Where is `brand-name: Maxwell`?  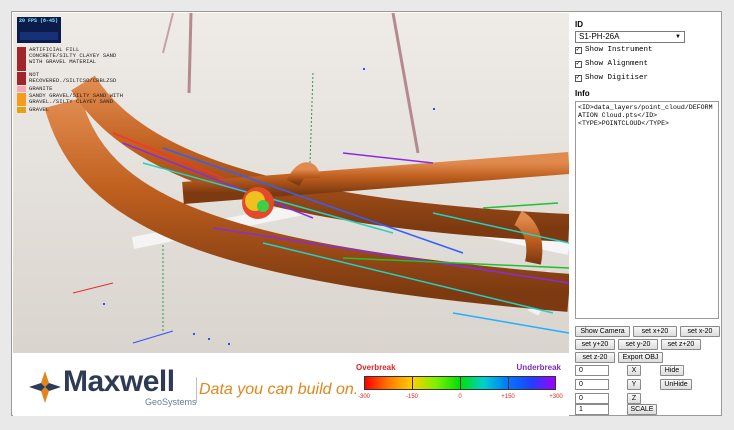 brand-name: Maxwell is located at coordinates (119, 381).